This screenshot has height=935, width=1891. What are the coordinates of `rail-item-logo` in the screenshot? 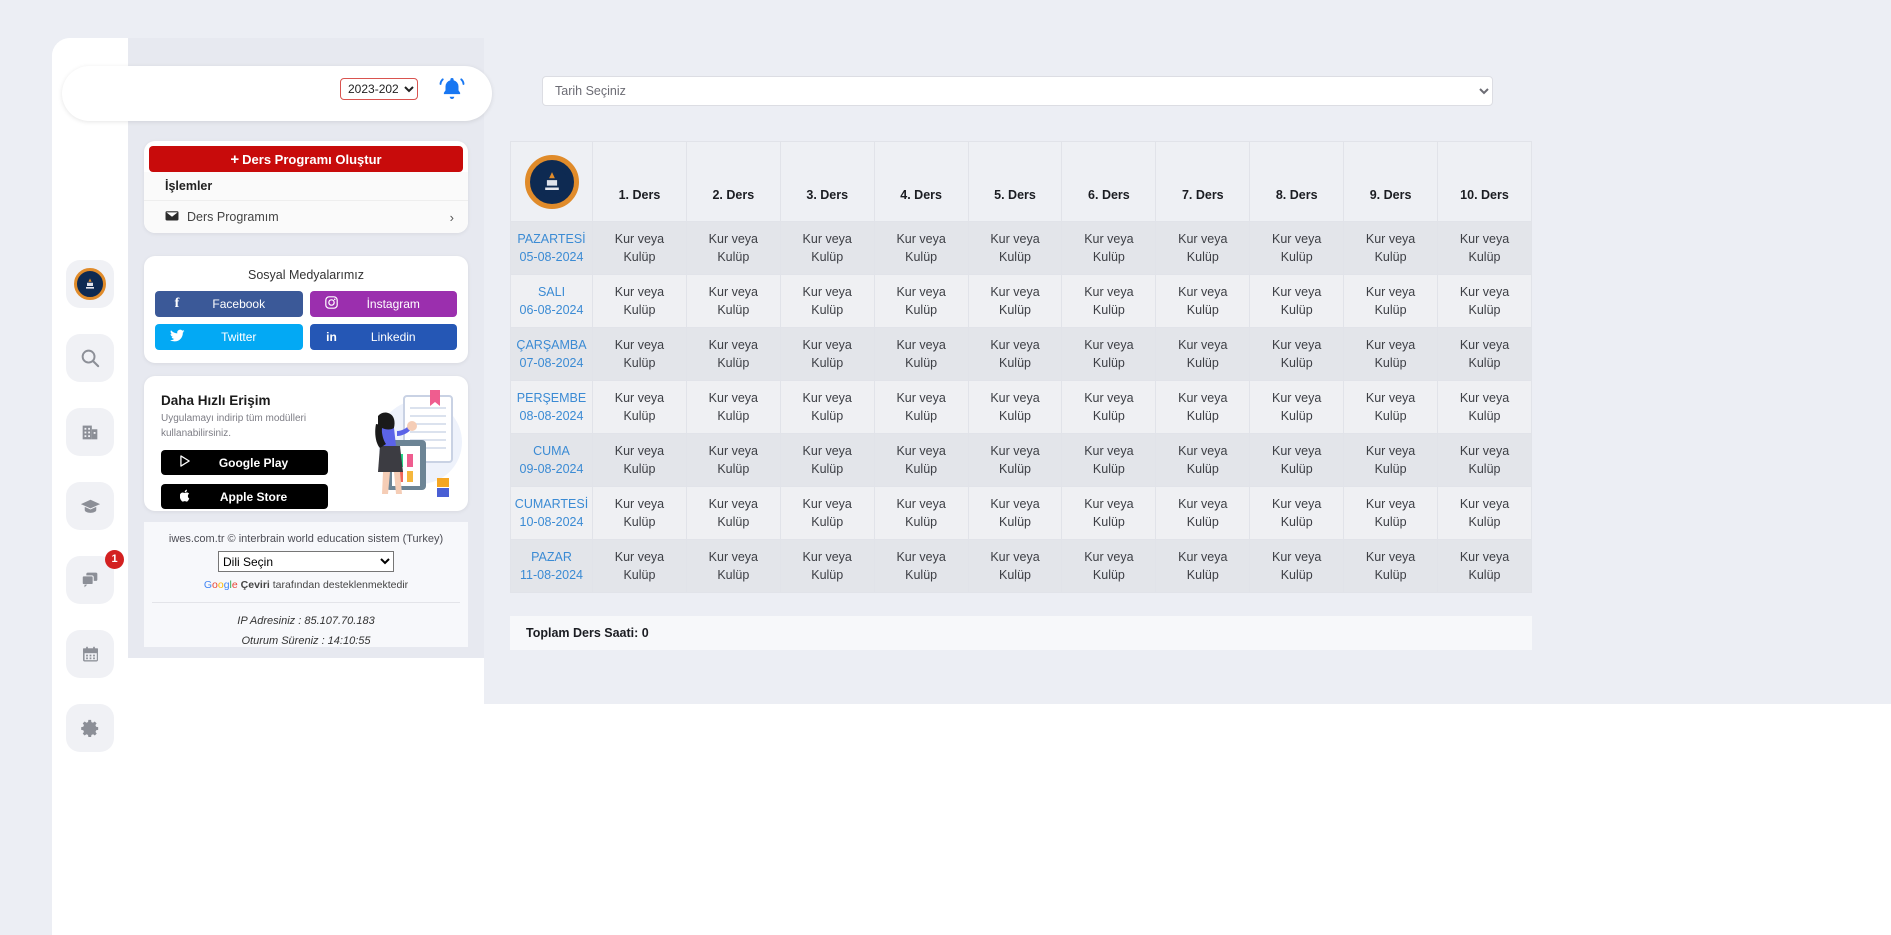 It's located at (90, 284).